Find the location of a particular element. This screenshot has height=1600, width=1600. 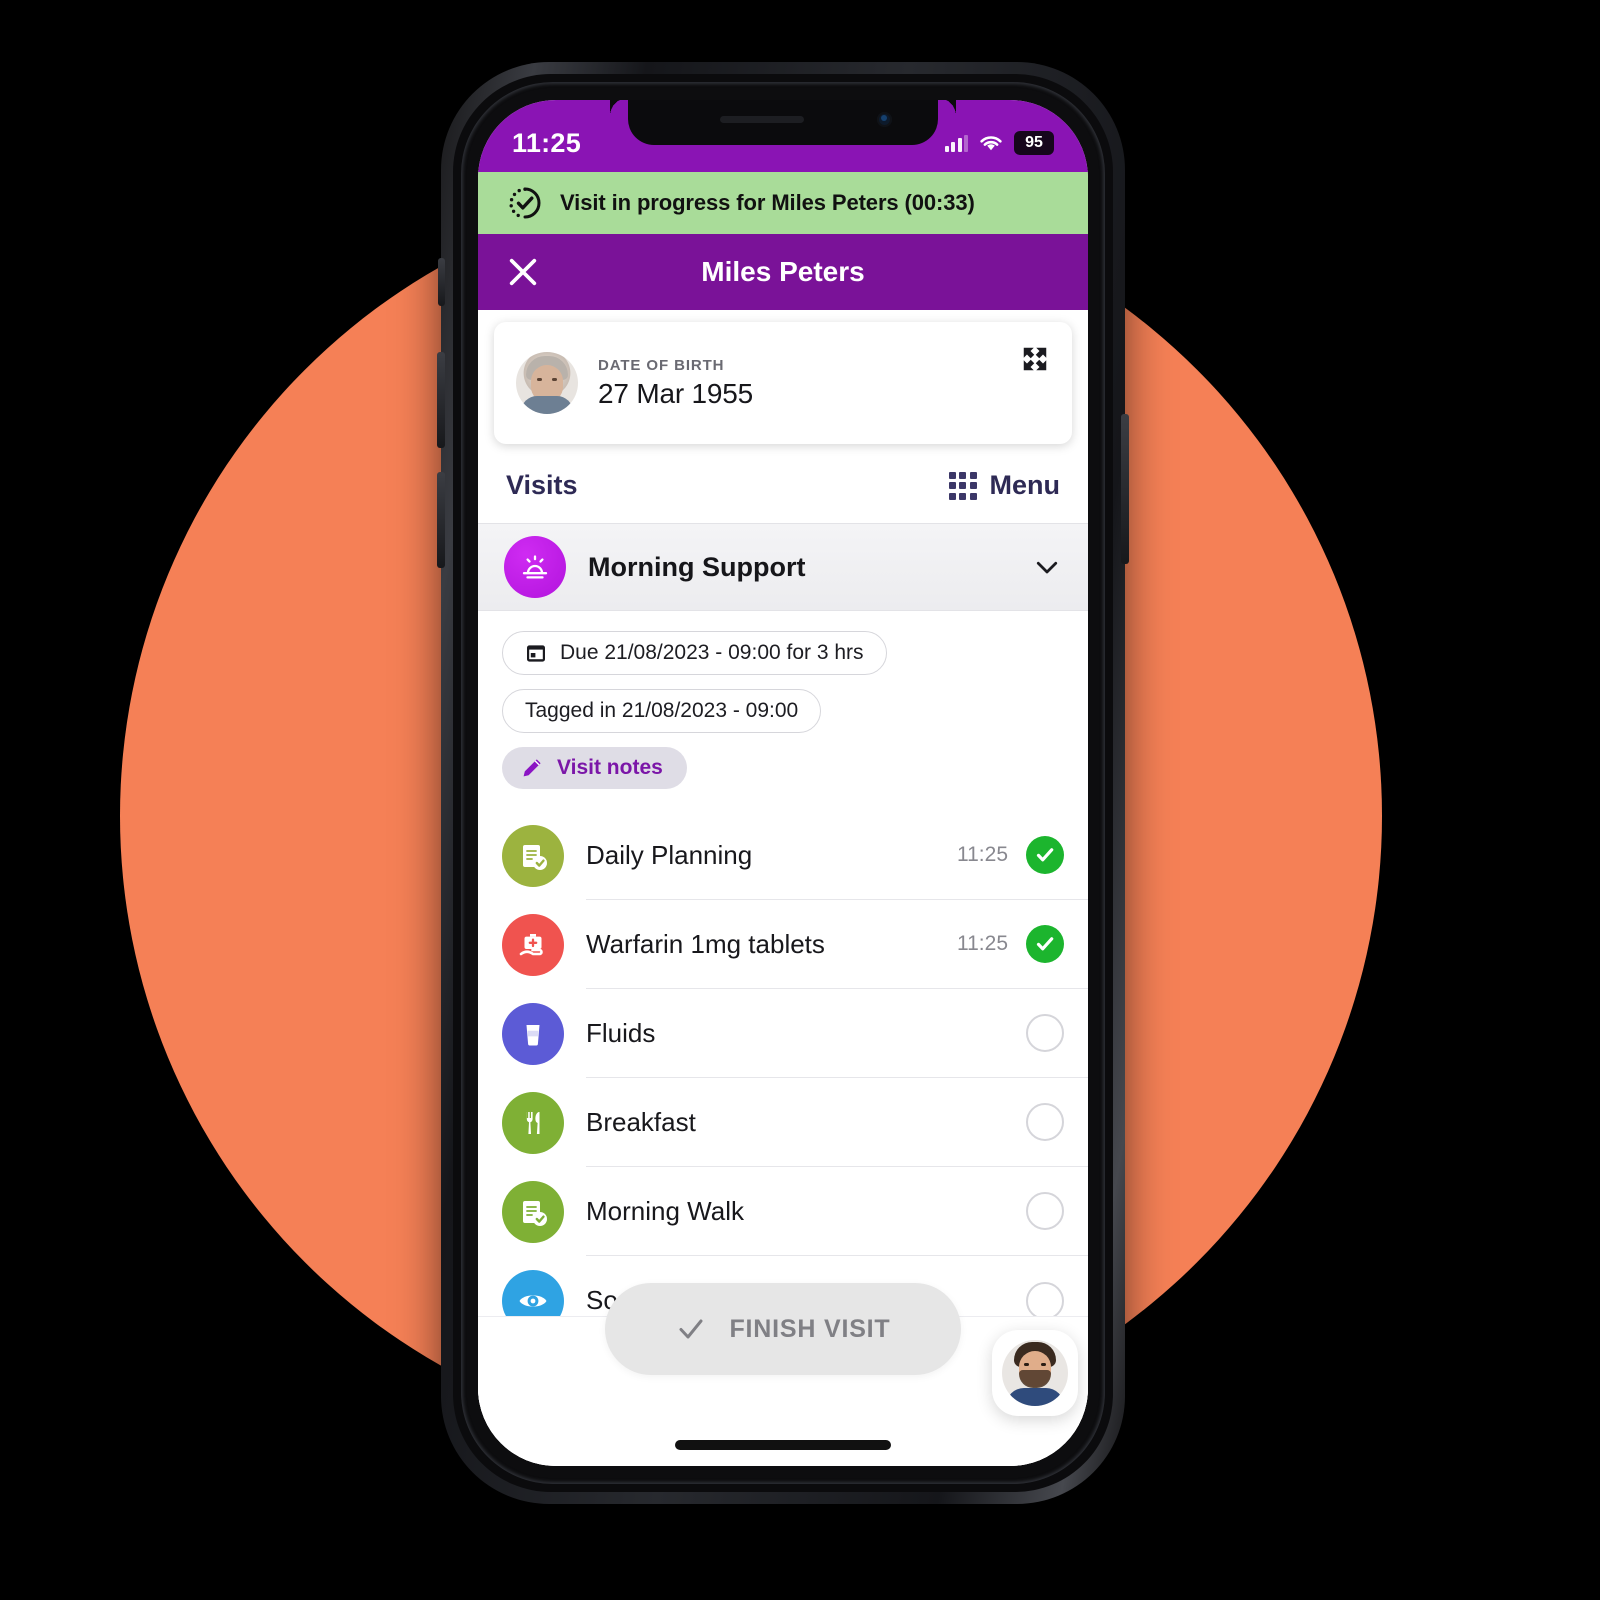

carer-avatar-fab is located at coordinates (1035, 1373).